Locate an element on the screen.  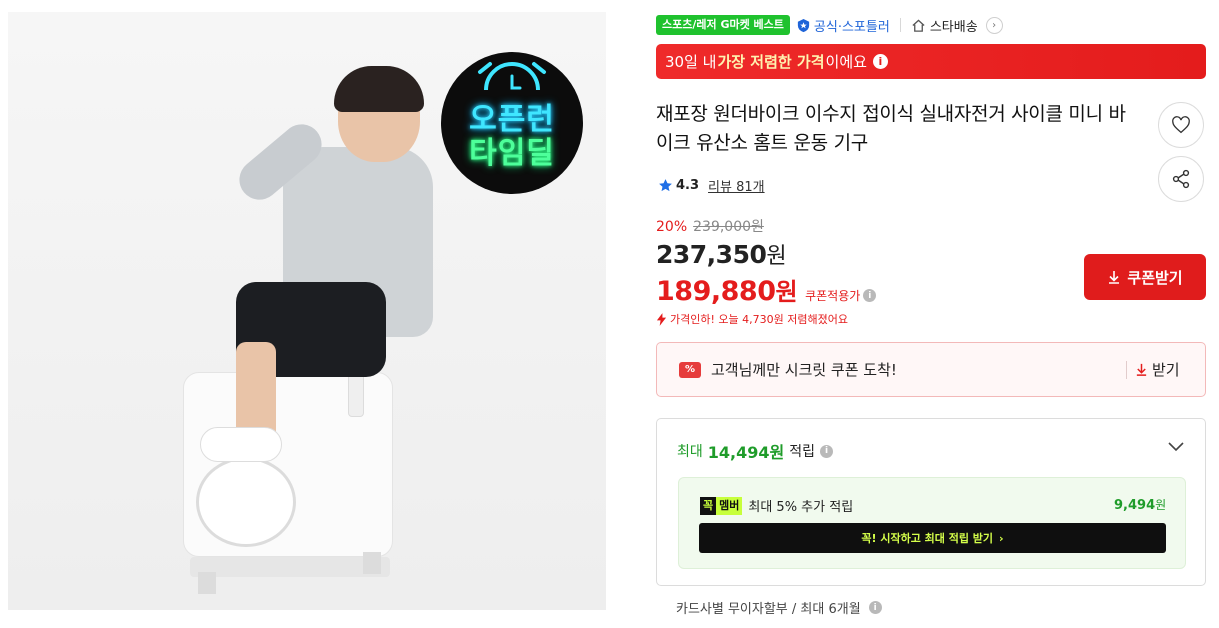
model-shoe is located at coordinates (241, 444).